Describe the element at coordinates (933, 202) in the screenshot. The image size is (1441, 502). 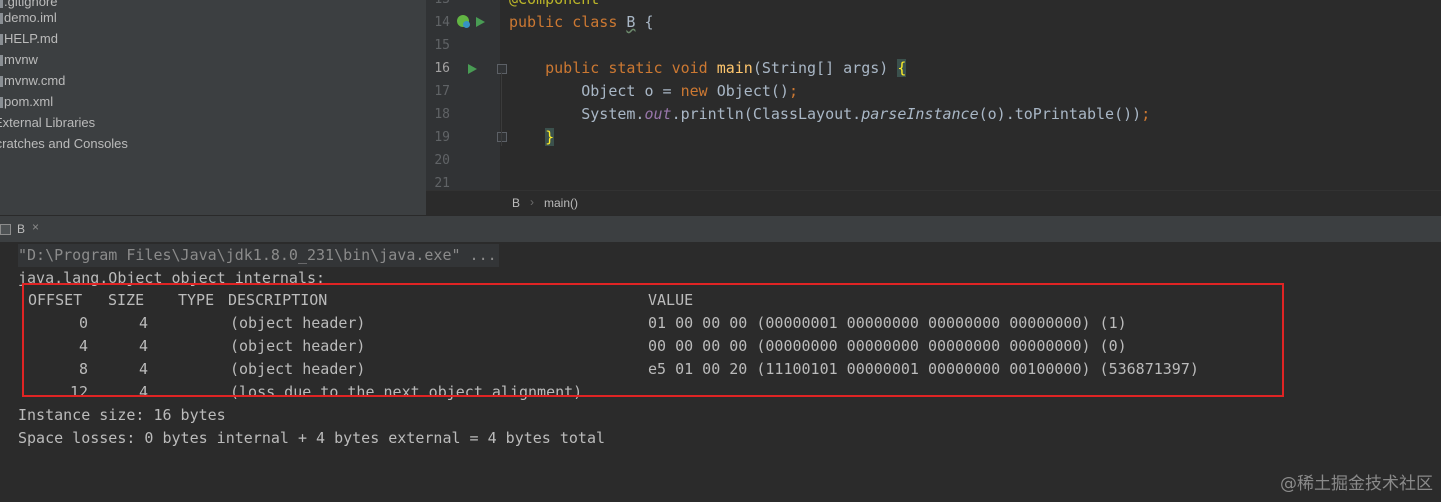
I see `breadcrumb: B › main()` at that location.